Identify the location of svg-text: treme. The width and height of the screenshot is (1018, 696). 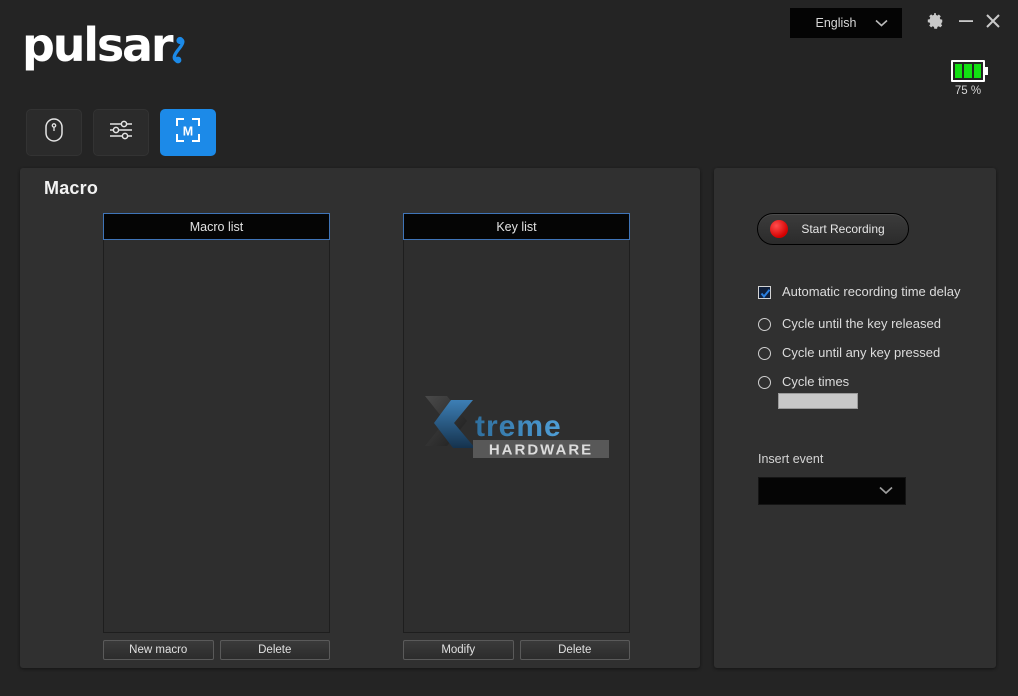
(518, 426).